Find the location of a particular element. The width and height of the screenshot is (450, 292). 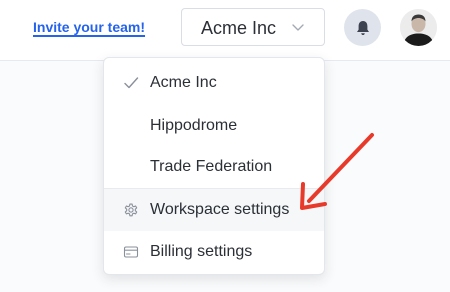

user-avatar is located at coordinates (418, 27).